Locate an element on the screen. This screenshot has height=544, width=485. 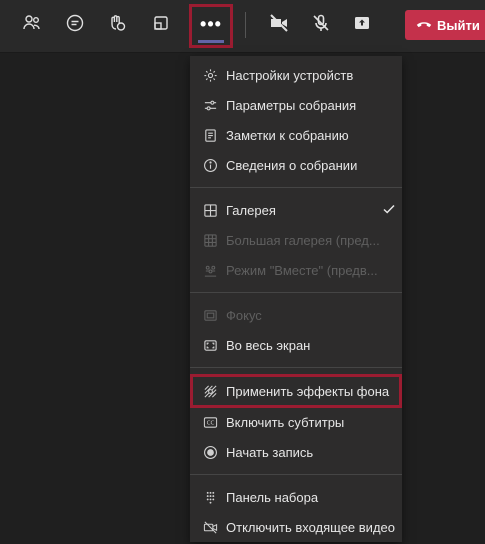
checkmark-icon is located at coordinates (389, 209).